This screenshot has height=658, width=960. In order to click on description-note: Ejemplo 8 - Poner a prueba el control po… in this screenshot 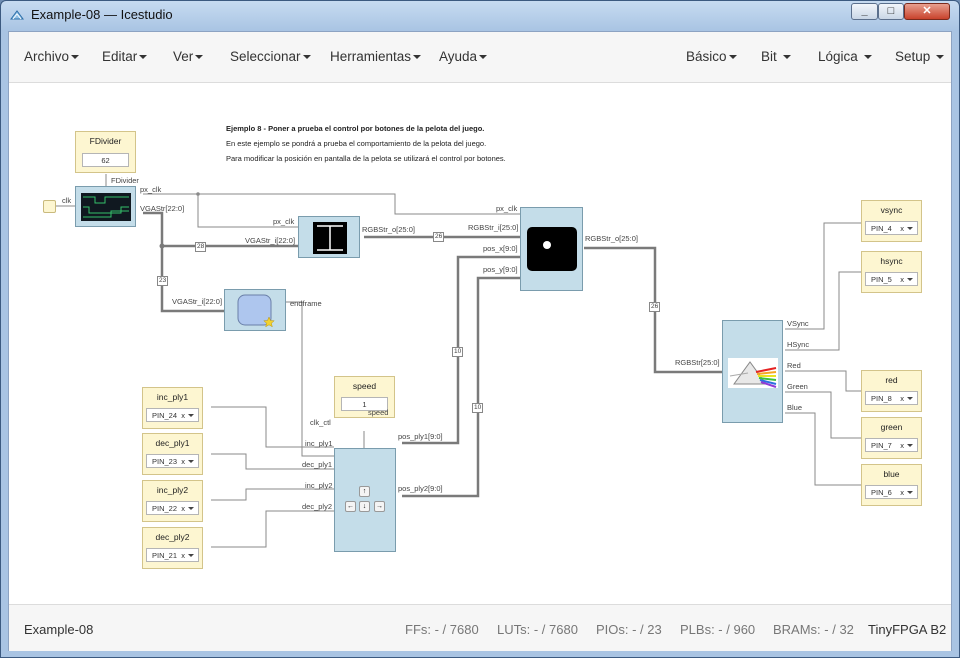, I will do `click(366, 143)`.